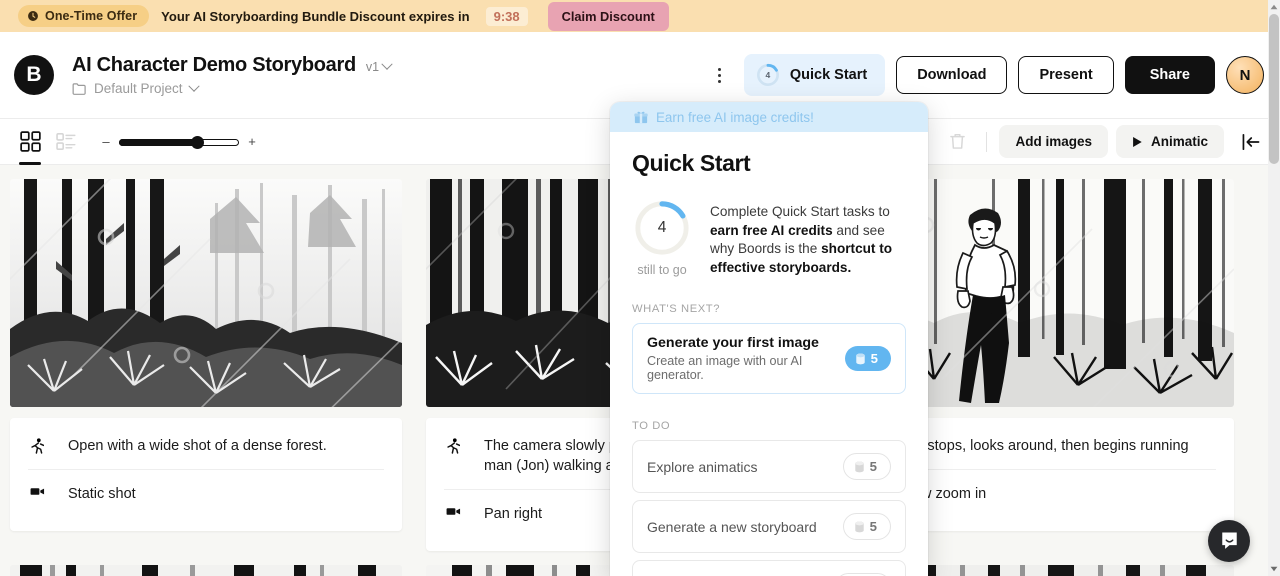 This screenshot has height=576, width=1280. Describe the element at coordinates (651, 426) in the screenshot. I see `todo-label: TO DO` at that location.